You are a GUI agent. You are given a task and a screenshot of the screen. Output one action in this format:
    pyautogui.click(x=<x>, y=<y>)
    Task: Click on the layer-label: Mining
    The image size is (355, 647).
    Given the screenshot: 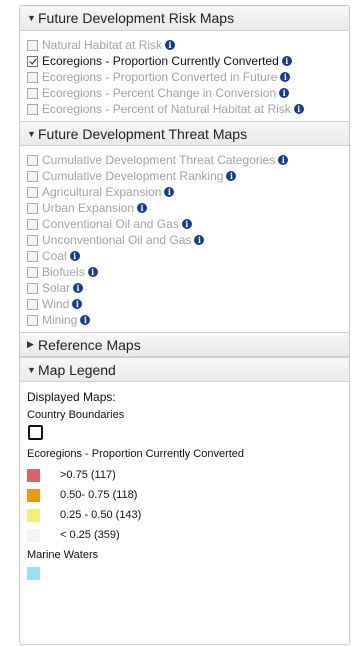 What is the action you would take?
    pyautogui.click(x=60, y=320)
    